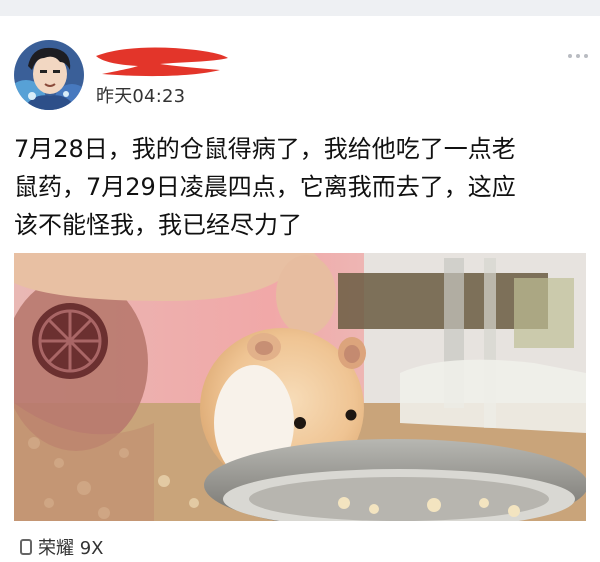 Image resolution: width=600 pixels, height=562 pixels. I want to click on more-options-button, so click(578, 56).